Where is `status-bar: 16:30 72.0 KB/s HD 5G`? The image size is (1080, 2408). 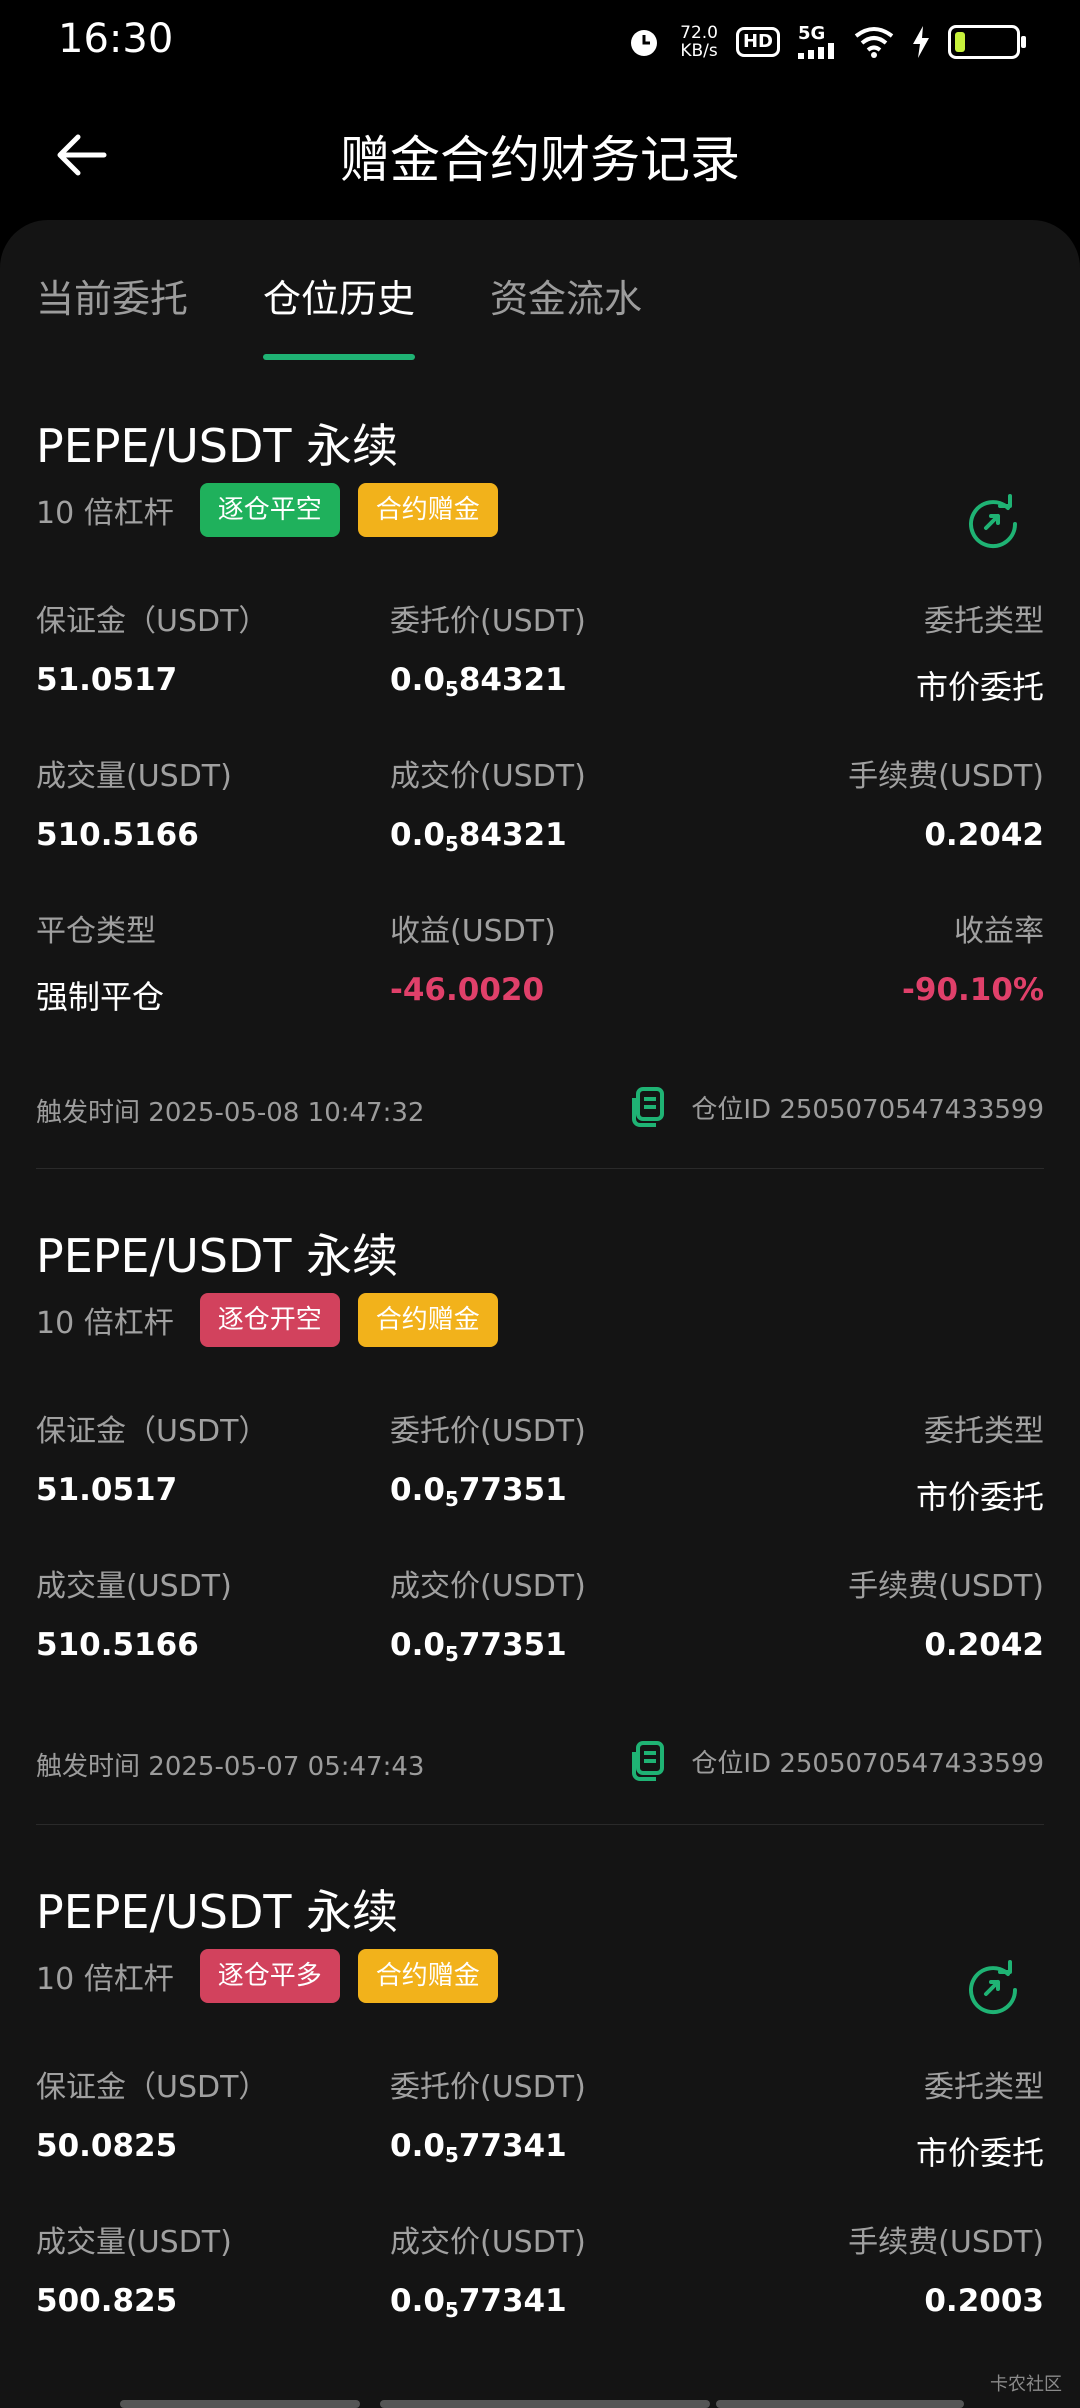 status-bar: 16:30 72.0 KB/s HD 5G is located at coordinates (540, 40).